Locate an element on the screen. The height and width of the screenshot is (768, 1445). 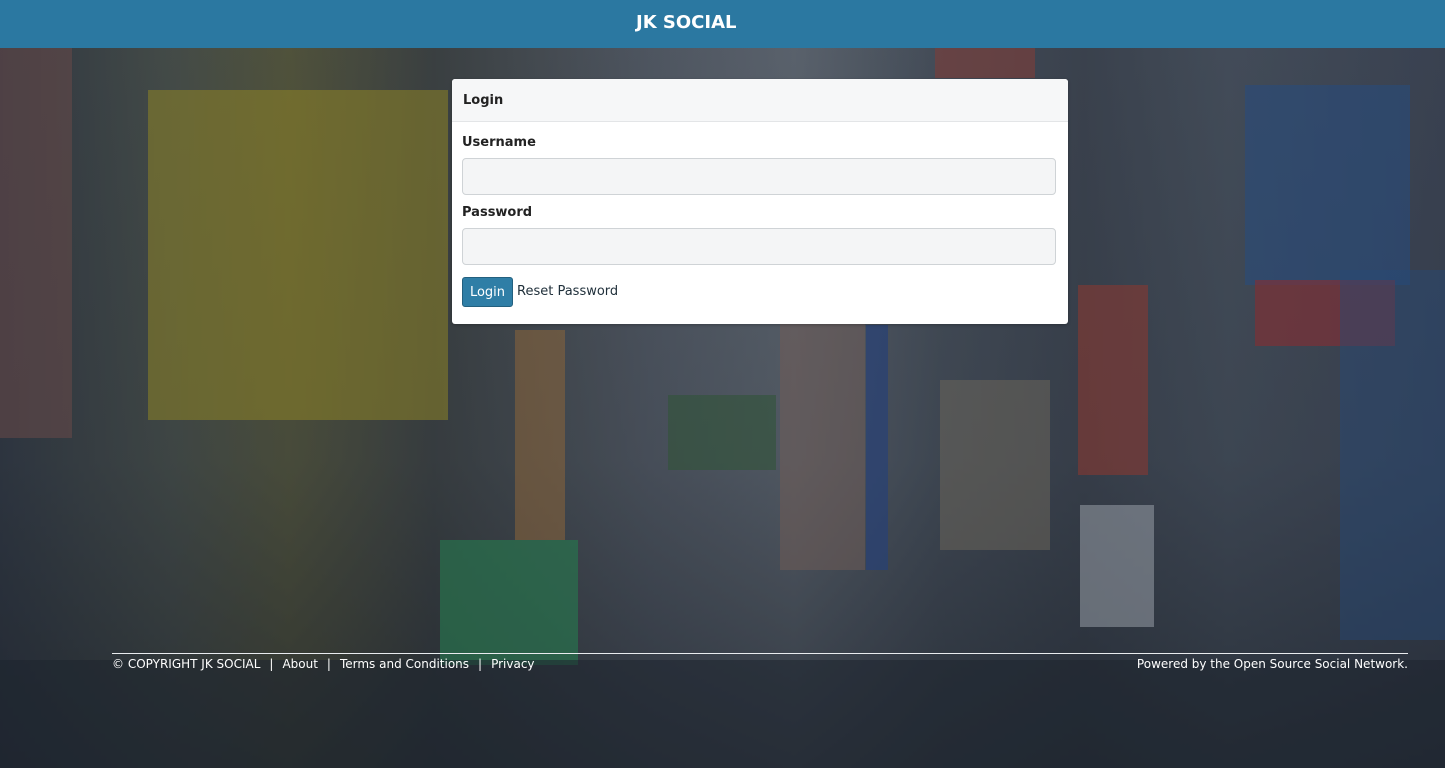
password-label: Password is located at coordinates (497, 212).